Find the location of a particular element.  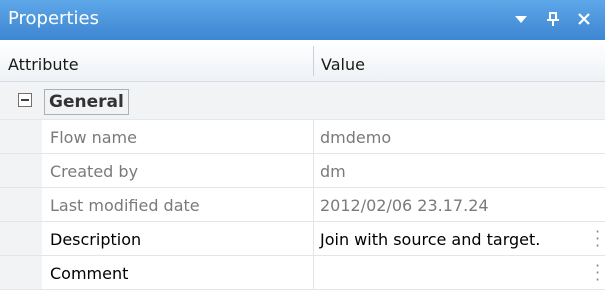

property-row-comment: Comment · · · is located at coordinates (302, 273).